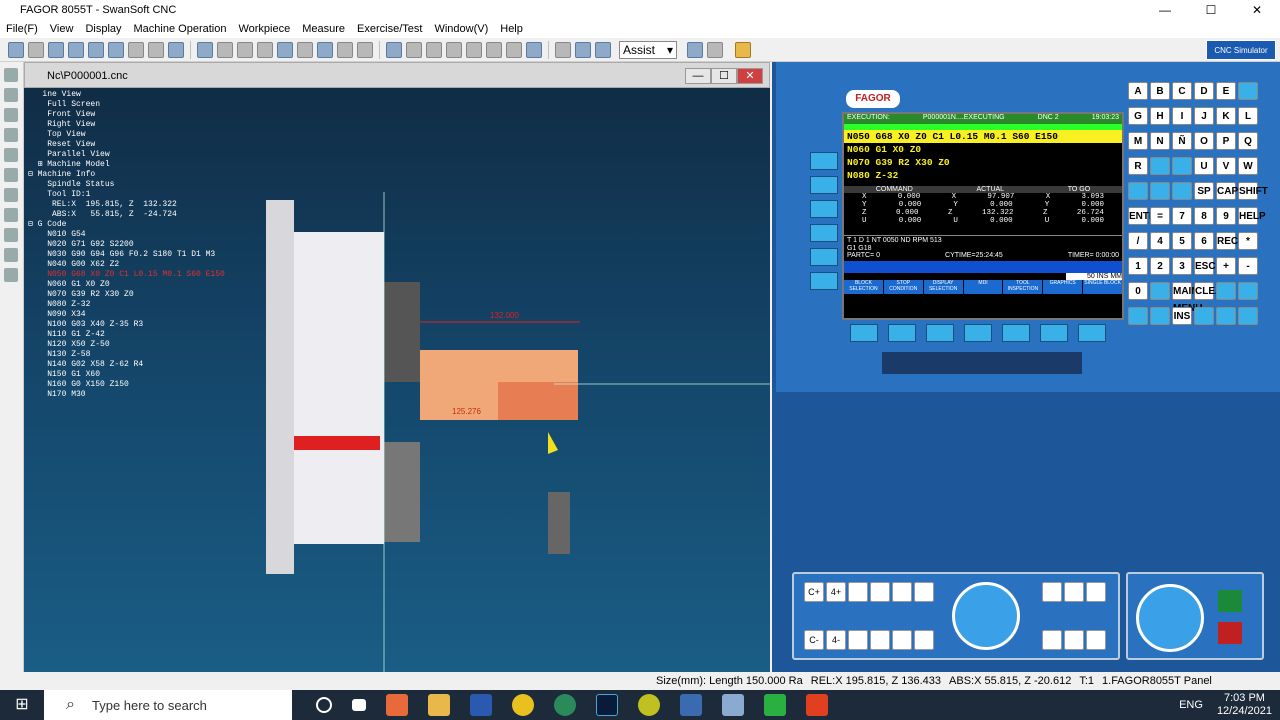  Describe the element at coordinates (695, 49) in the screenshot. I see `run-icon` at that location.